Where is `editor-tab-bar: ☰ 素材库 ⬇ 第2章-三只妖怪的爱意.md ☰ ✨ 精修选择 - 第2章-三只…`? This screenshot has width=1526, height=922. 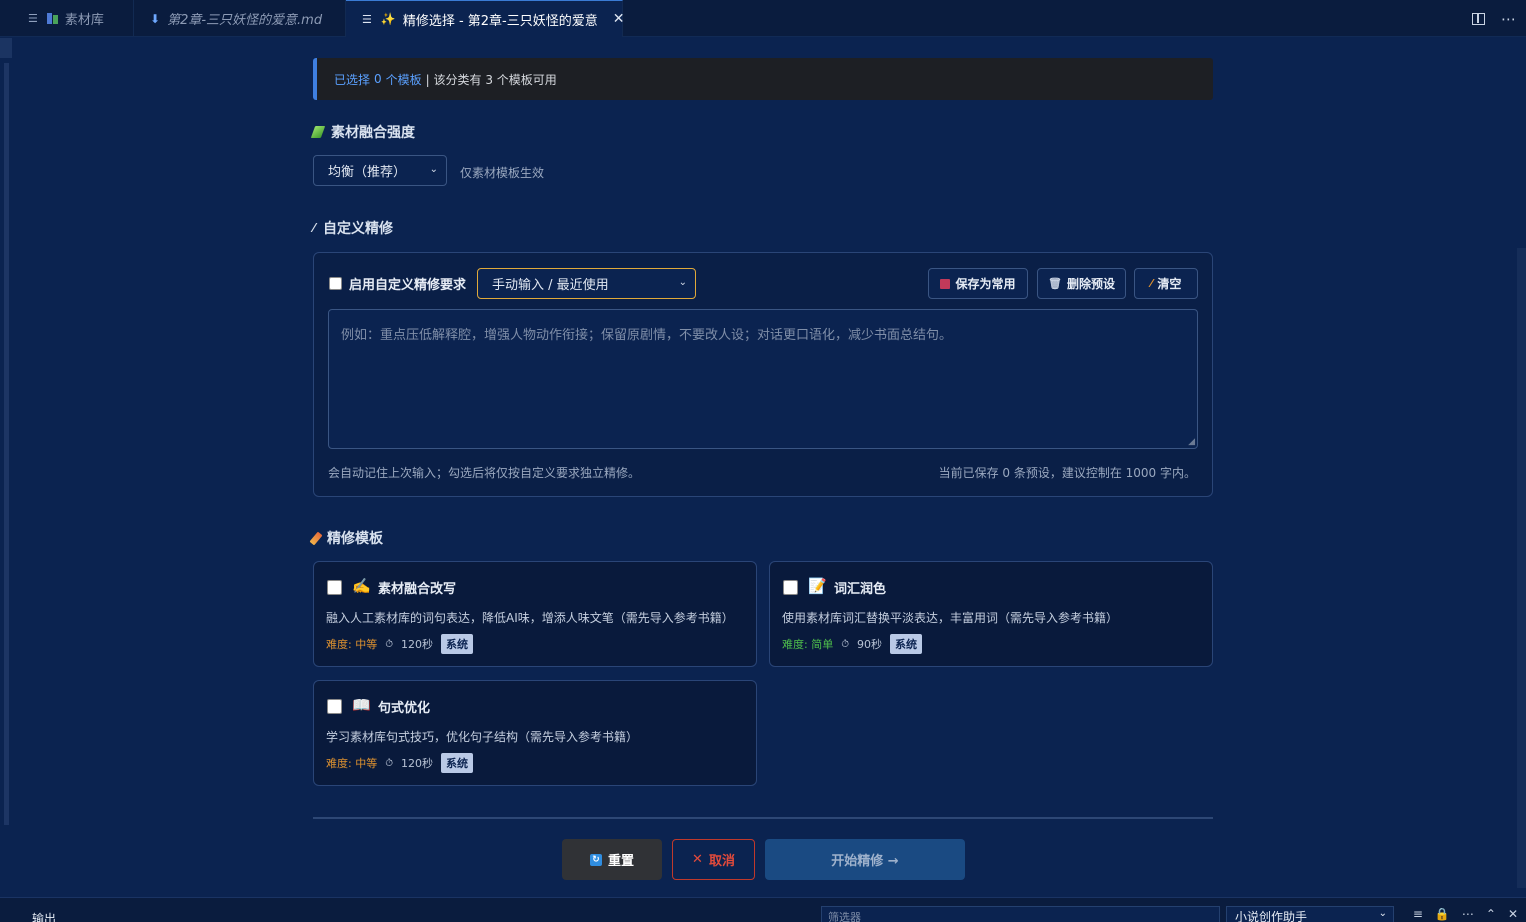 editor-tab-bar: ☰ 素材库 ⬇ 第2章-三只妖怪的爱意.md ☰ ✨ 精修选择 - 第2章-三只… is located at coordinates (763, 18).